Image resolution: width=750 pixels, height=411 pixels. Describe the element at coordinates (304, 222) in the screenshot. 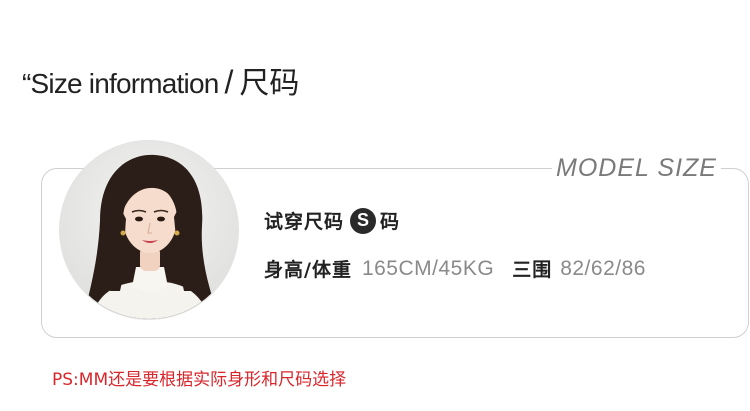

I see `try-on-size-label: 试穿尺码` at that location.